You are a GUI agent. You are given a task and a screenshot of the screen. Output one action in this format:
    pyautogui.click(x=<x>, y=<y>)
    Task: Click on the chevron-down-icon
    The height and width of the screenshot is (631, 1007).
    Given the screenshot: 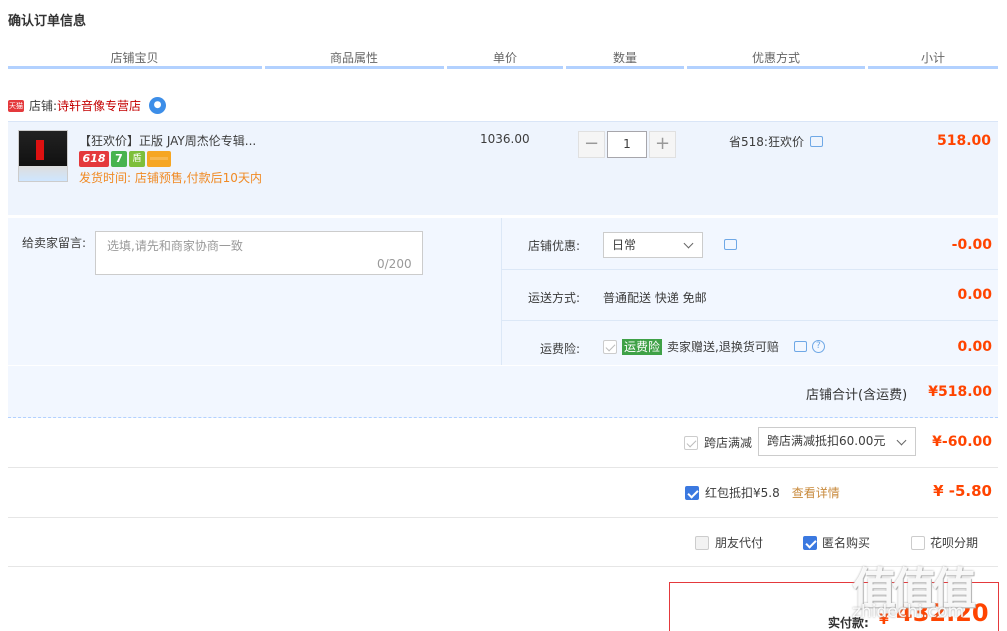 What is the action you would take?
    pyautogui.click(x=688, y=243)
    